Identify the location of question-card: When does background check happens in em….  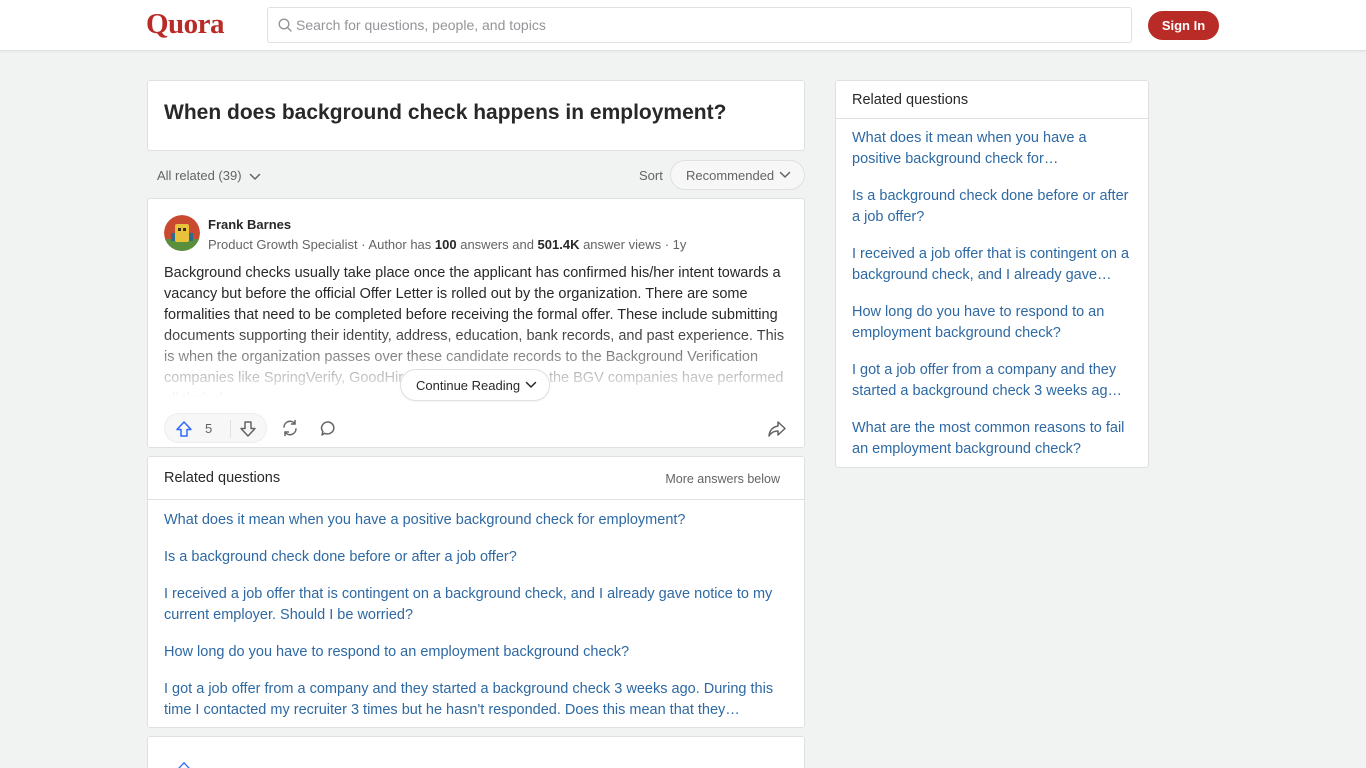
(476, 115).